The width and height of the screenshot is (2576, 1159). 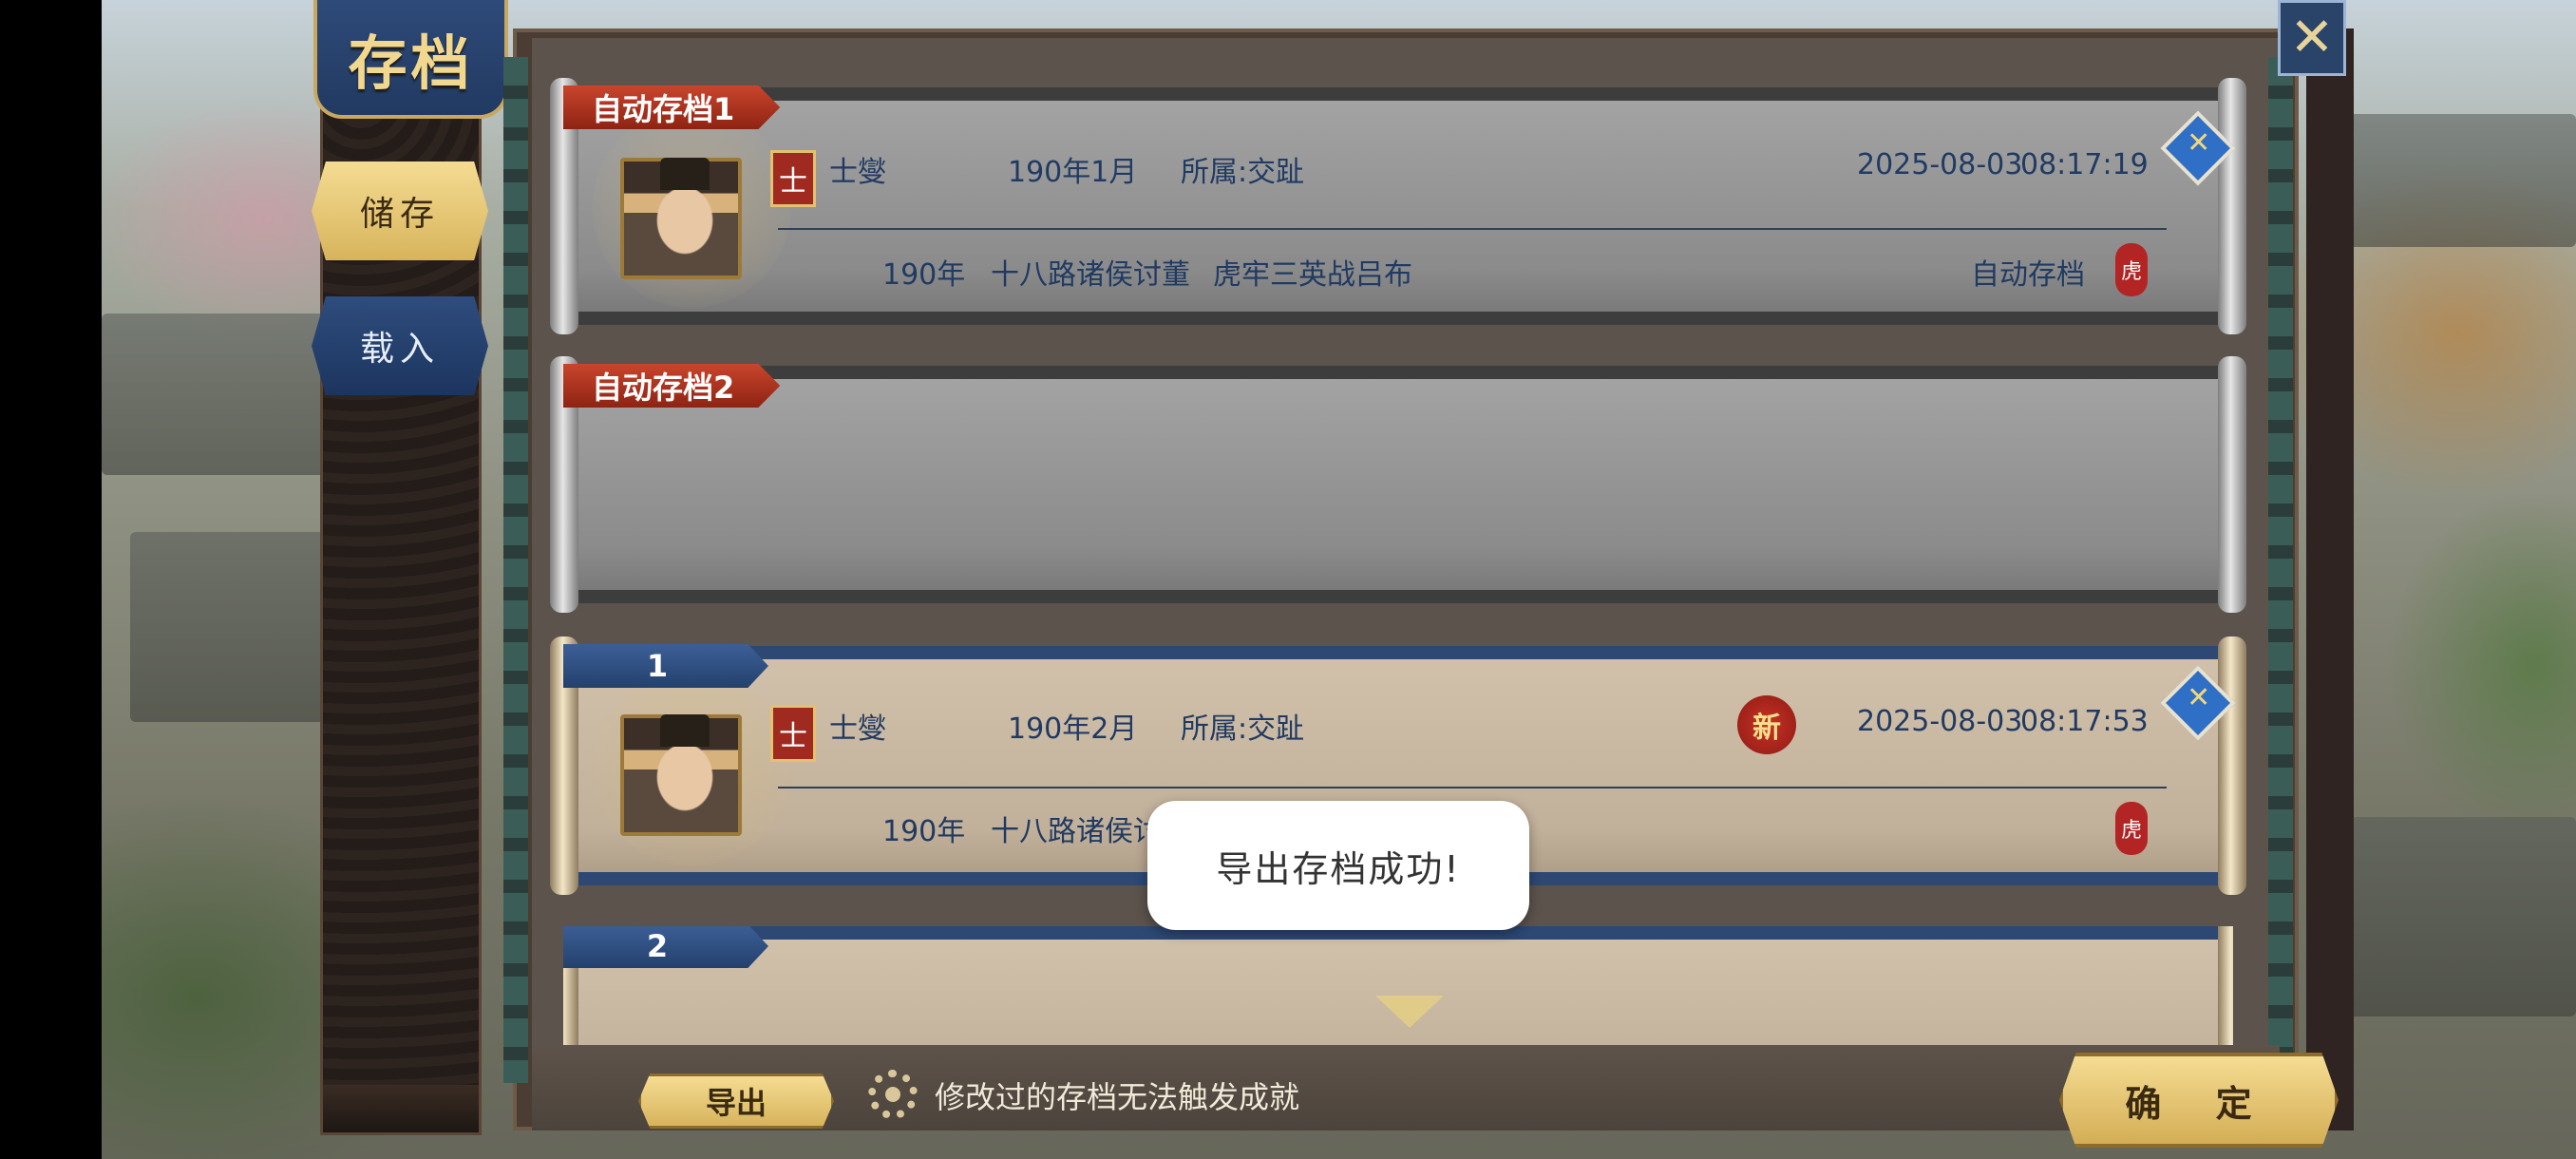 What do you see at coordinates (736, 1101) in the screenshot?
I see `export-button: 导出` at bounding box center [736, 1101].